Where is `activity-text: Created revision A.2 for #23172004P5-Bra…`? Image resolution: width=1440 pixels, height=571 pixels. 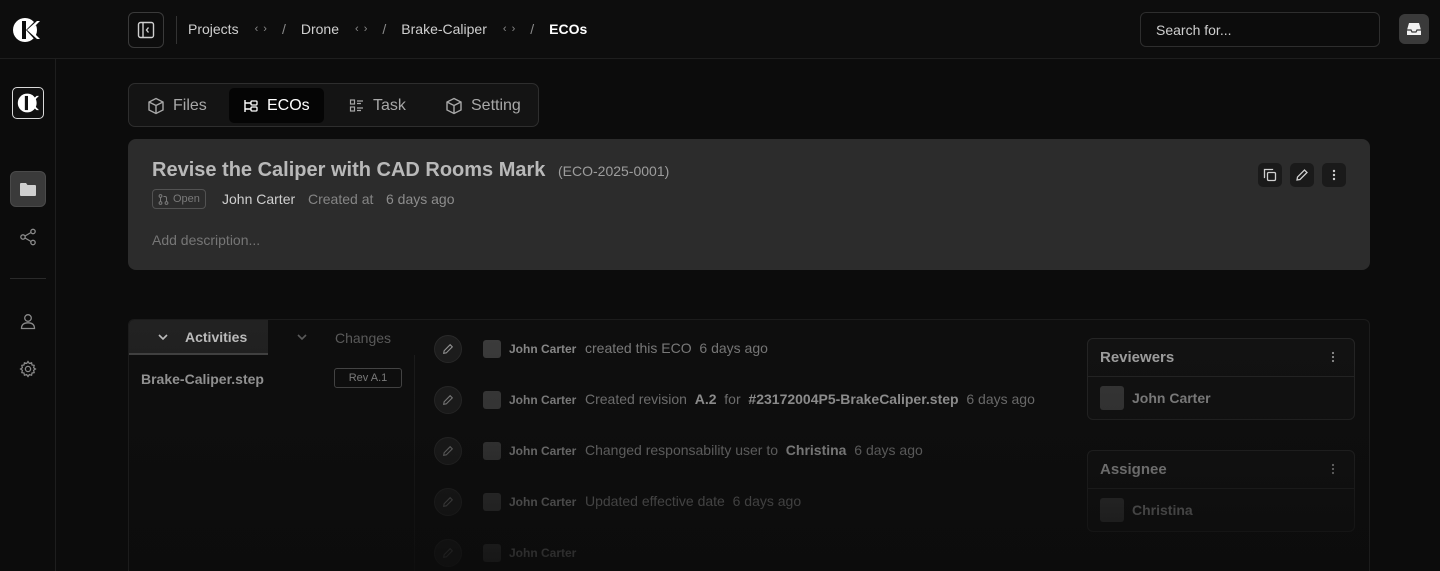
activity-text: Created revision A.2 for #23172004P5-Bra… is located at coordinates (810, 399).